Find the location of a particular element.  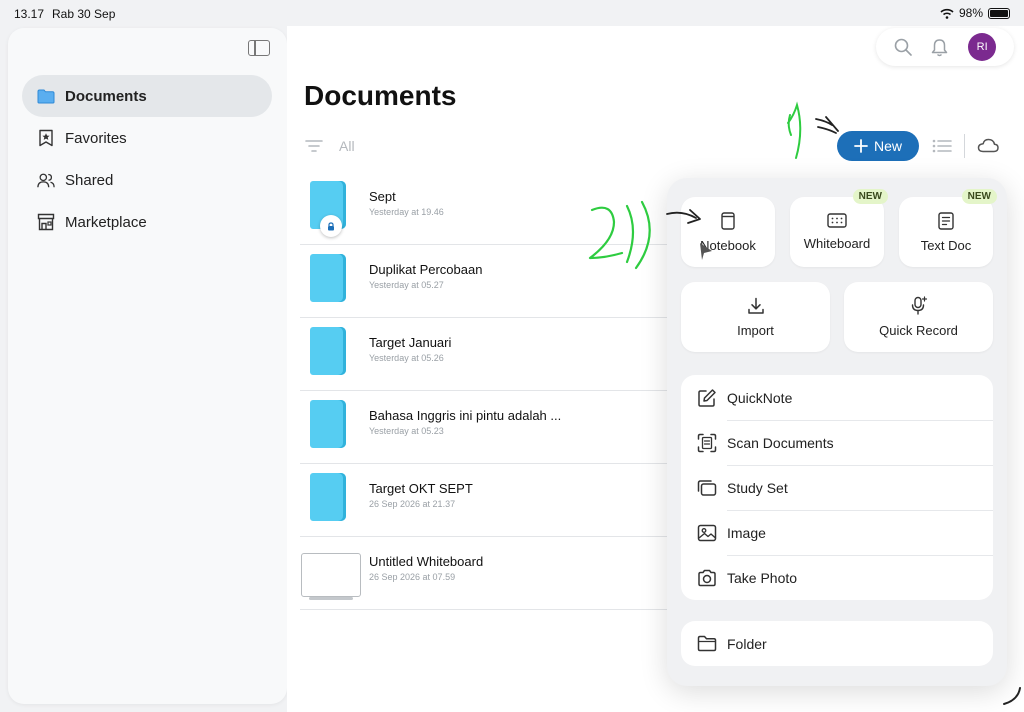

document-row: Sept Yesterday at 19.46 is located at coordinates (485, 208).